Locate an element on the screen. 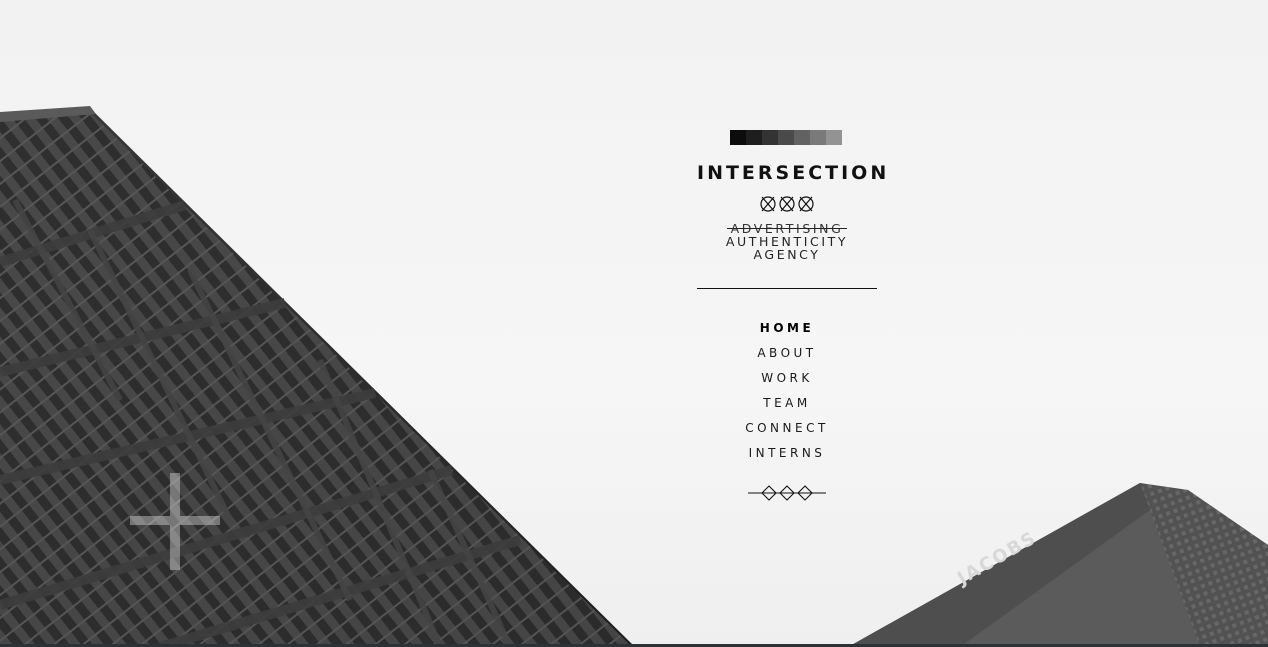 The image size is (1268, 647). main-nav: HOME ABOUT WORK TEAM CONNECT INTERNS is located at coordinates (787, 394).